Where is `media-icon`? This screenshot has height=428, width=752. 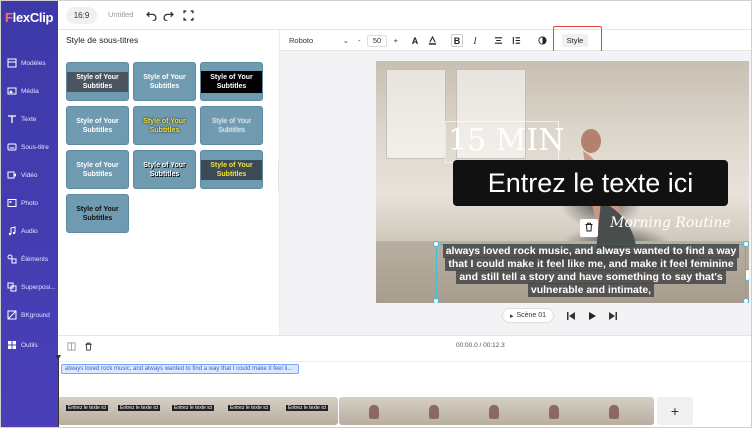 media-icon is located at coordinates (11, 91).